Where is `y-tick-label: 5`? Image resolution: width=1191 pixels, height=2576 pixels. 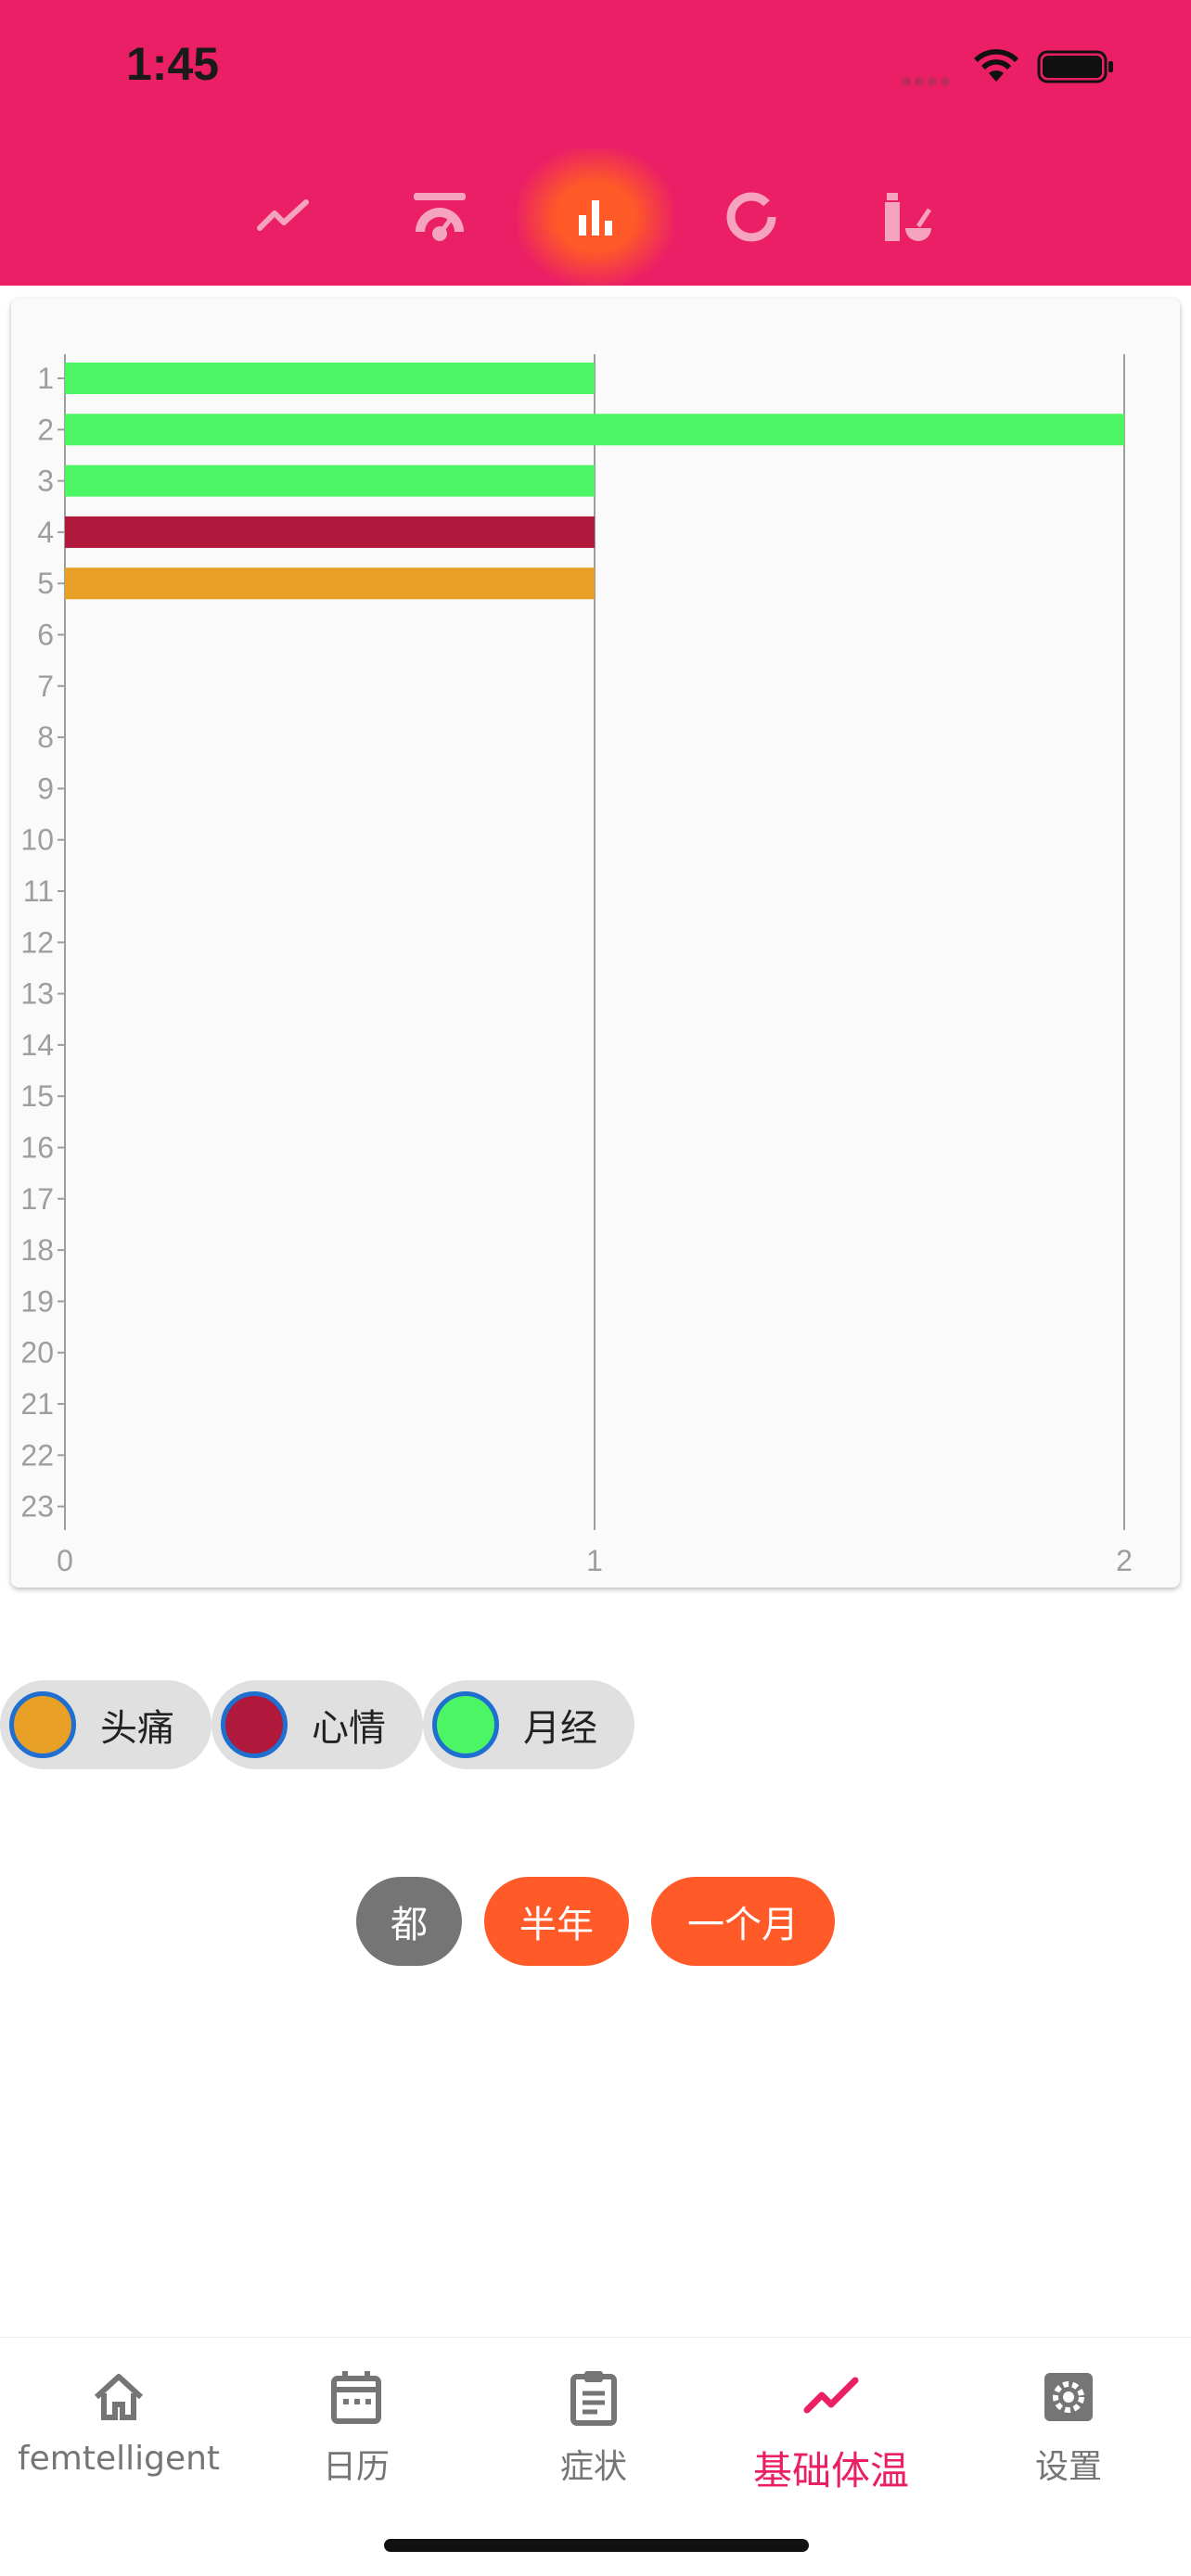
y-tick-label: 5 is located at coordinates (45, 583).